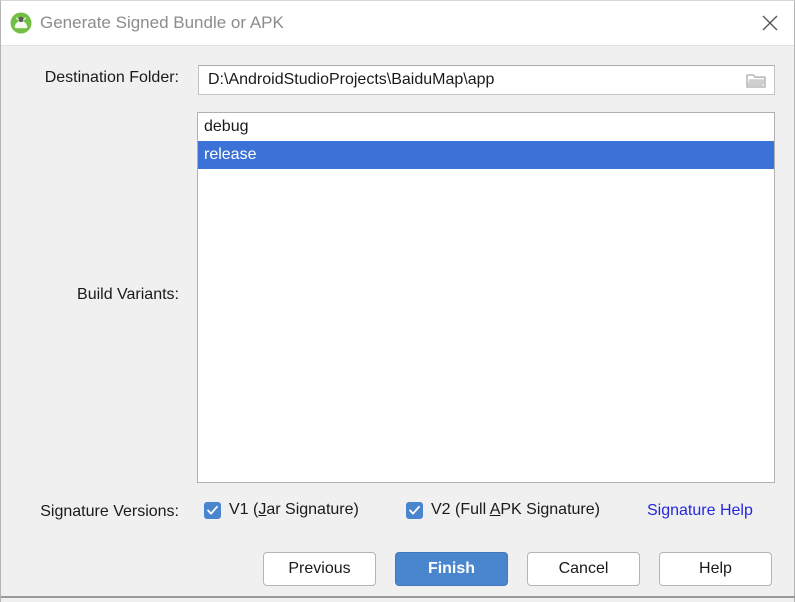  I want to click on signature-versions-label: Signature Versions:, so click(109, 511).